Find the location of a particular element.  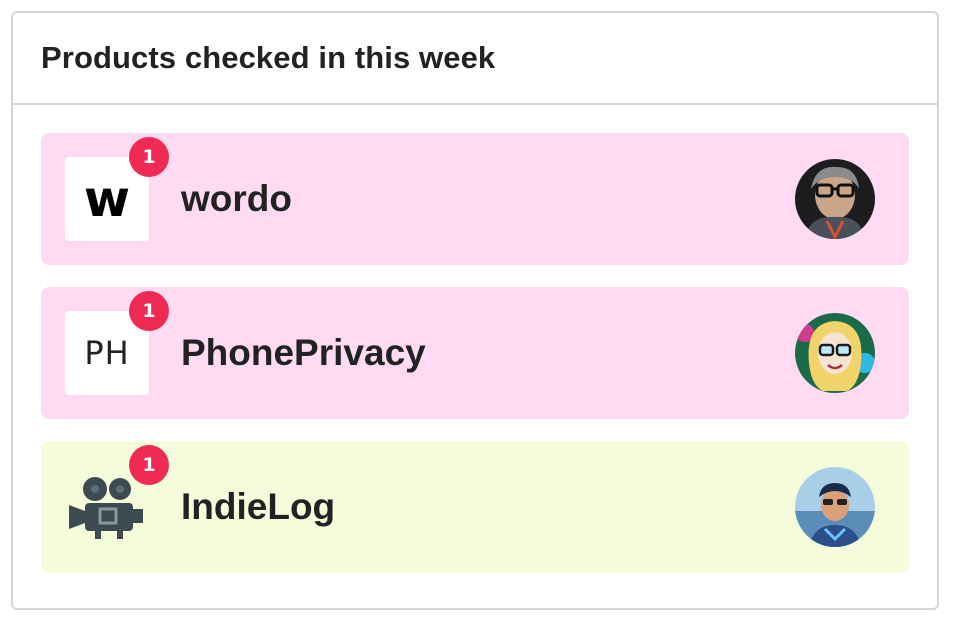

product-name: PhonePrivacy is located at coordinates (303, 353).